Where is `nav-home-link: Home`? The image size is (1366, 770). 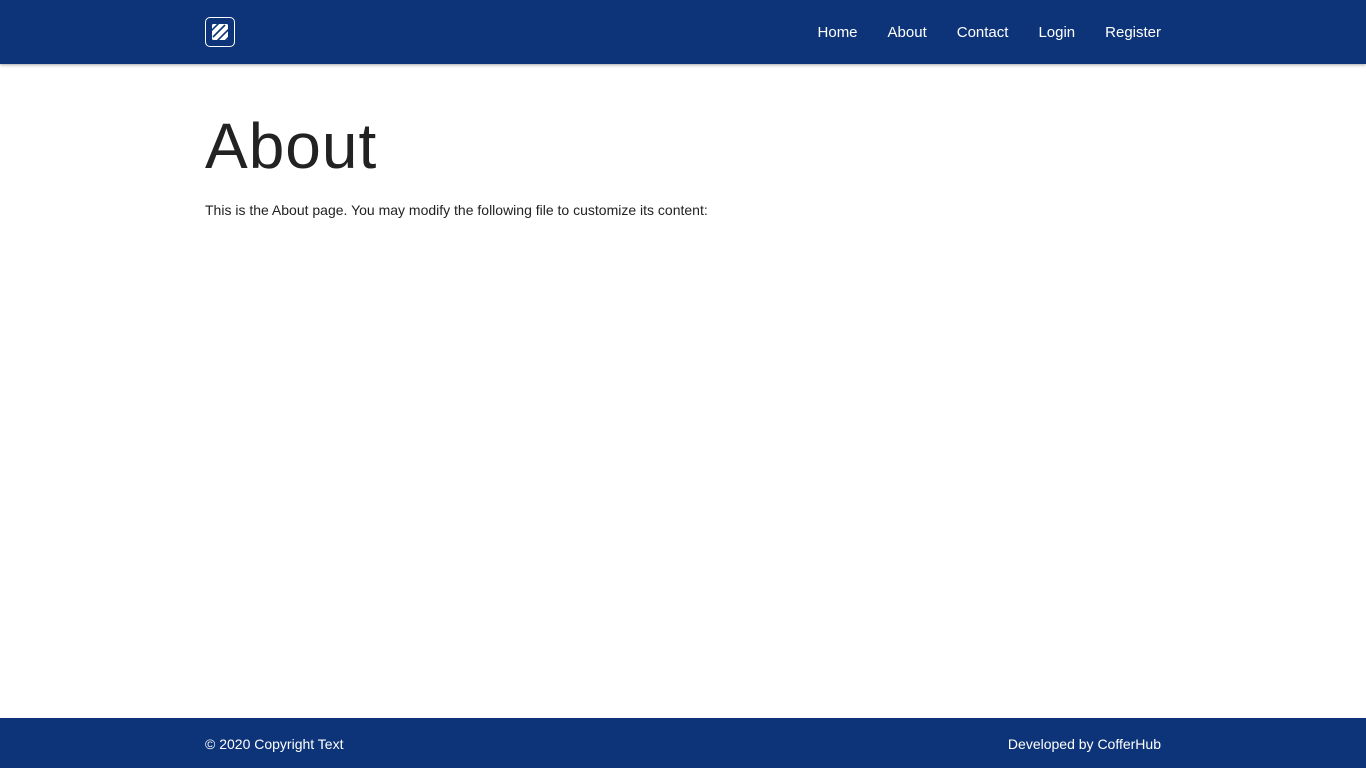 nav-home-link: Home is located at coordinates (838, 32).